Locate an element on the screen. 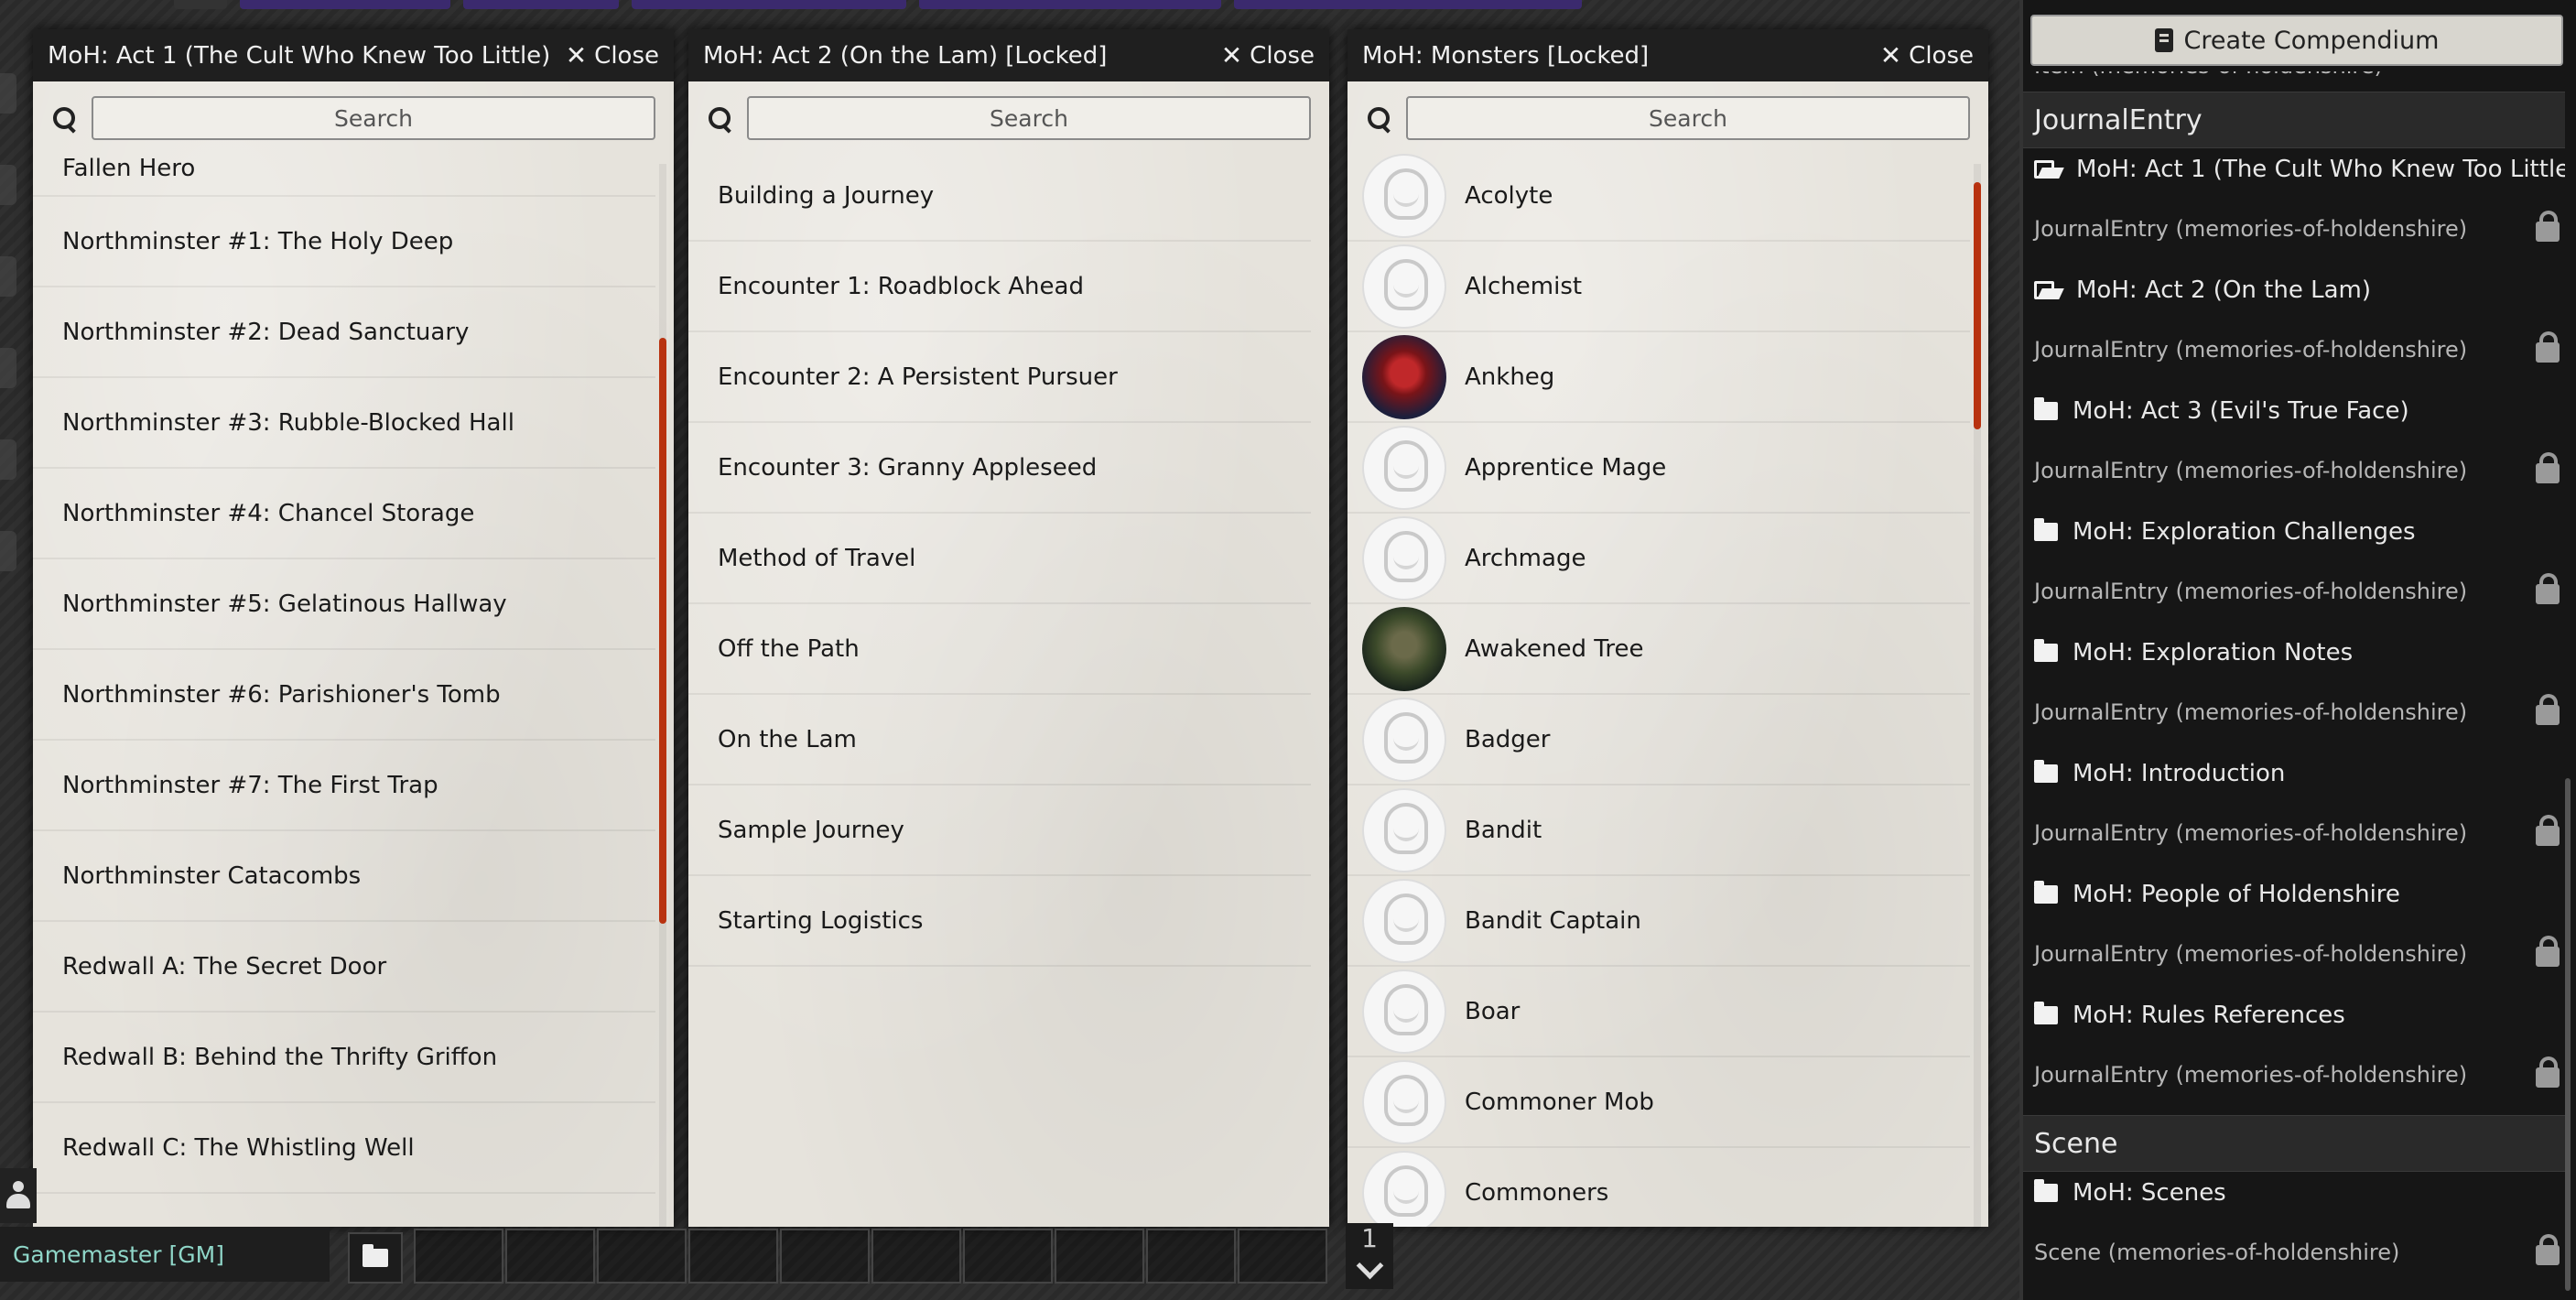 The image size is (2576, 1300). actor-entry-item: Alchemist is located at coordinates (1659, 287).